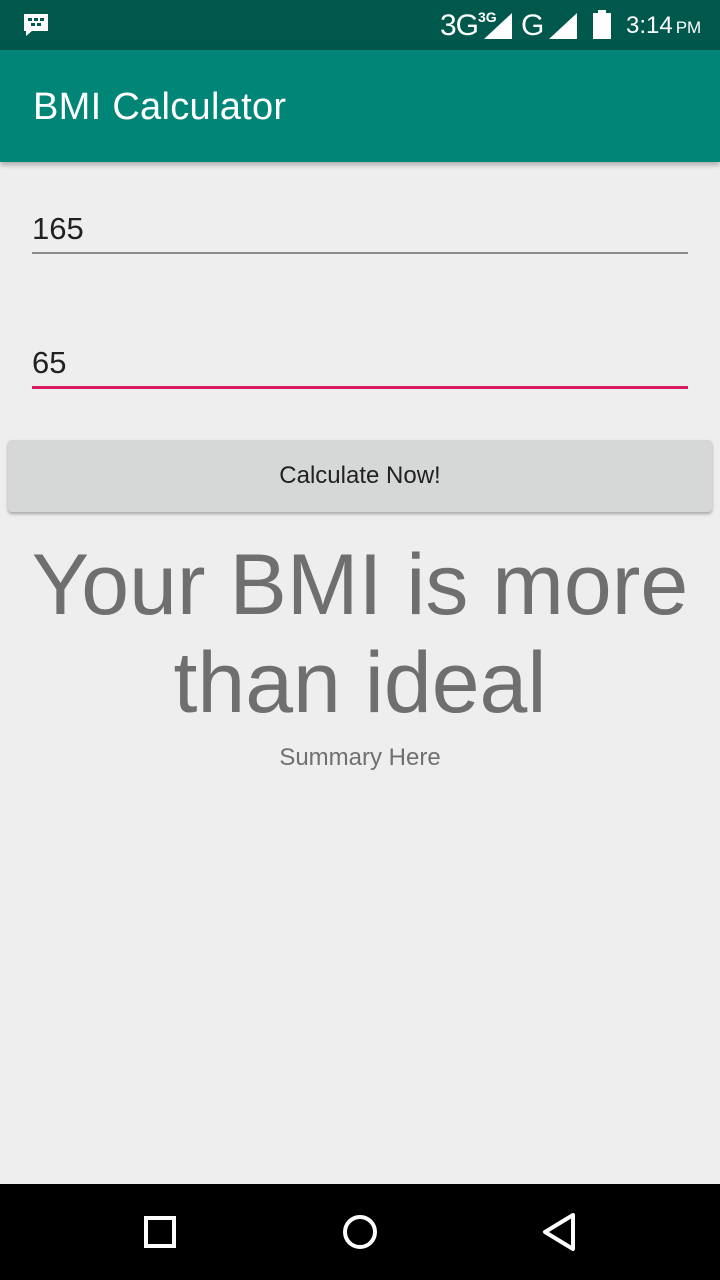 The image size is (720, 1280). What do you see at coordinates (160, 107) in the screenshot?
I see `app-title: BMI Calculator` at bounding box center [160, 107].